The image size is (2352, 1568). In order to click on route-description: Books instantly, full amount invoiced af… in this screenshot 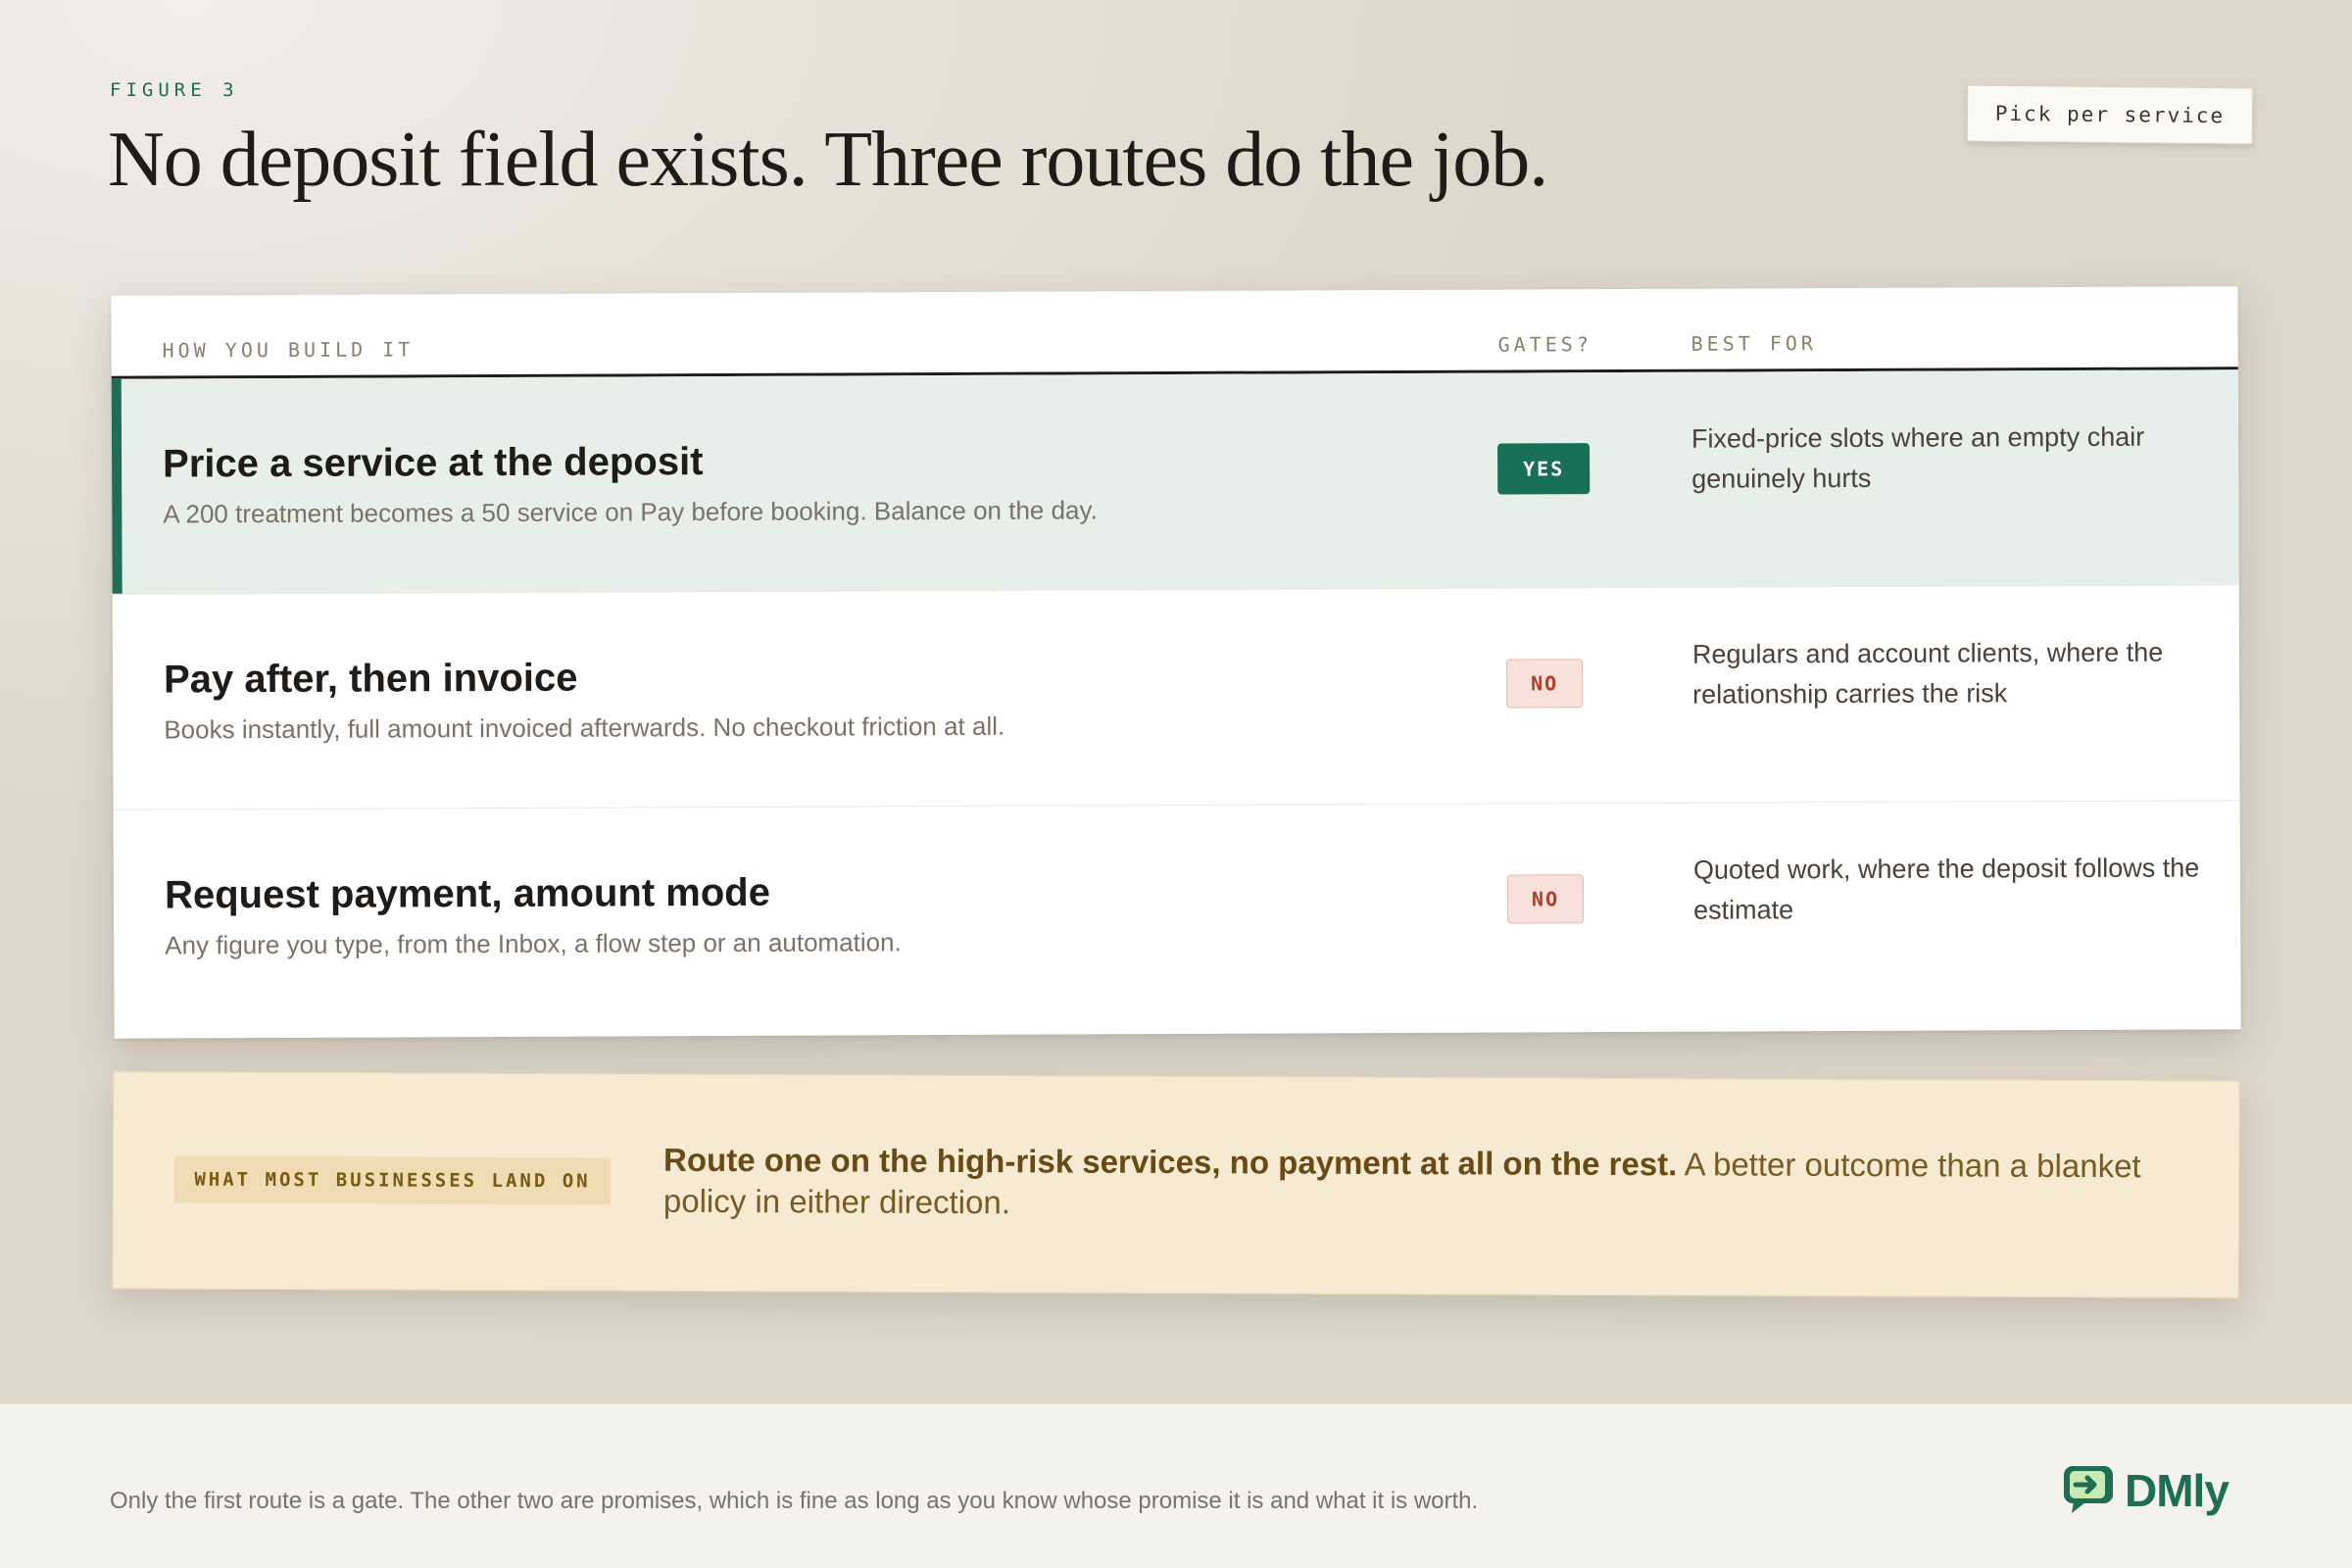, I will do `click(584, 727)`.